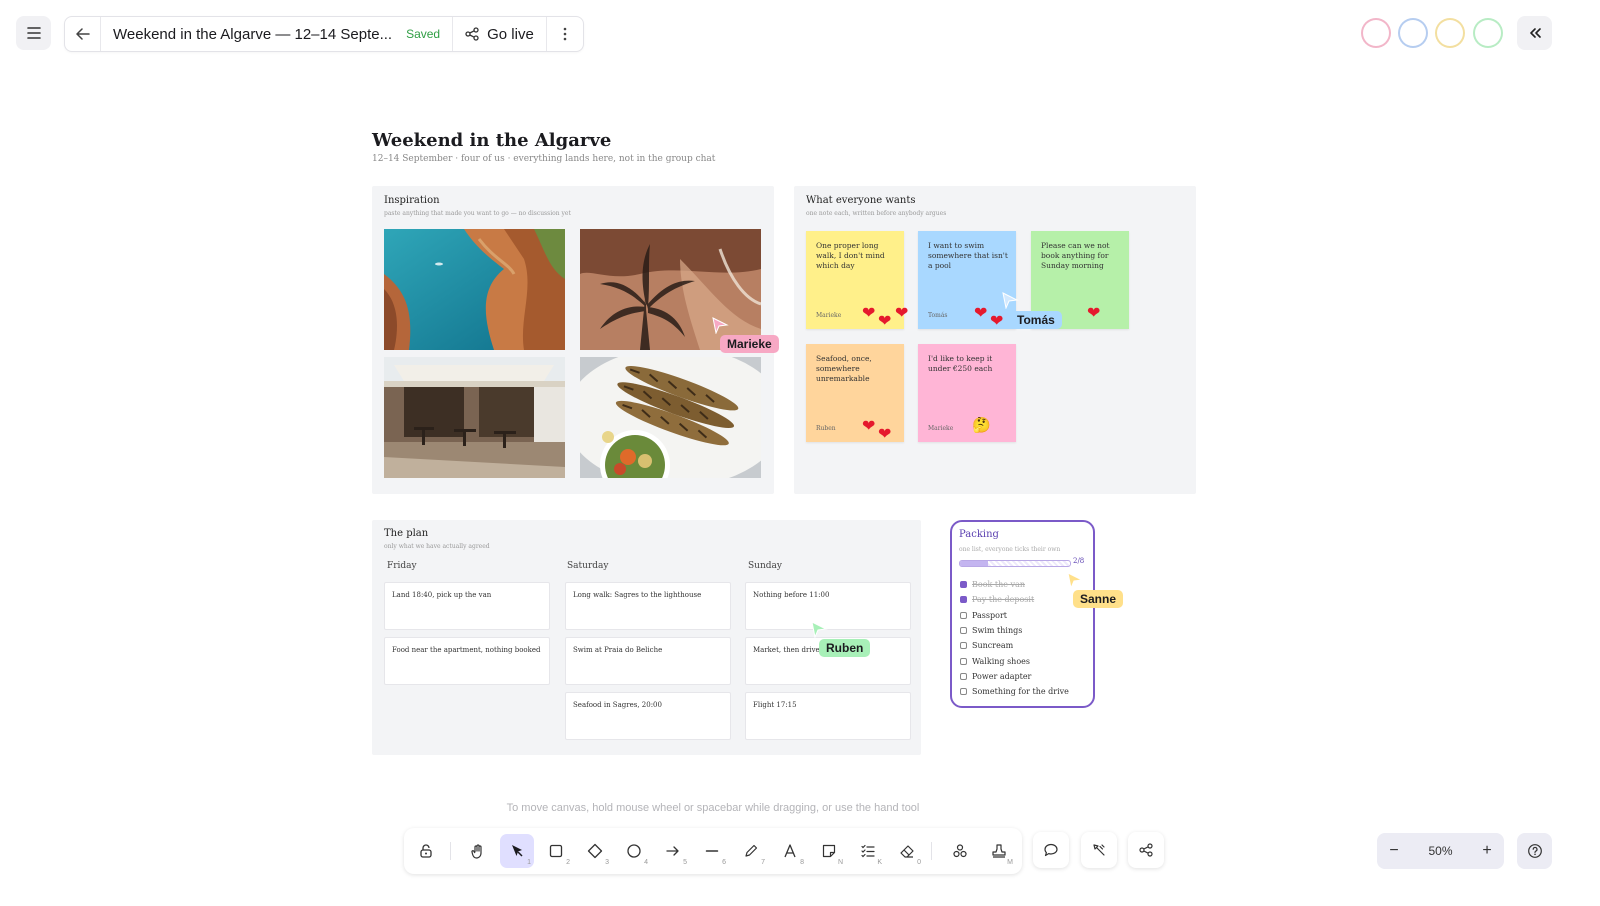 This screenshot has height=906, width=1600. Describe the element at coordinates (791, 595) in the screenshot. I see `plan-card-text: Nothing before 11:00` at that location.